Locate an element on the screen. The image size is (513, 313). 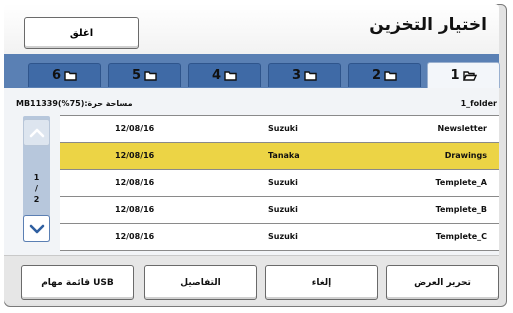
open-folder-icon is located at coordinates (469, 75).